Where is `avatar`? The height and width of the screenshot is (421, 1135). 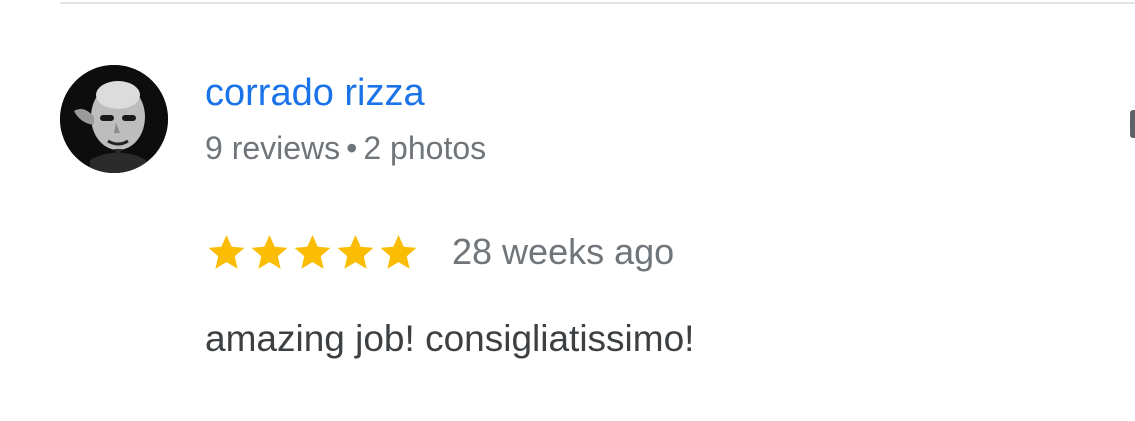 avatar is located at coordinates (114, 119).